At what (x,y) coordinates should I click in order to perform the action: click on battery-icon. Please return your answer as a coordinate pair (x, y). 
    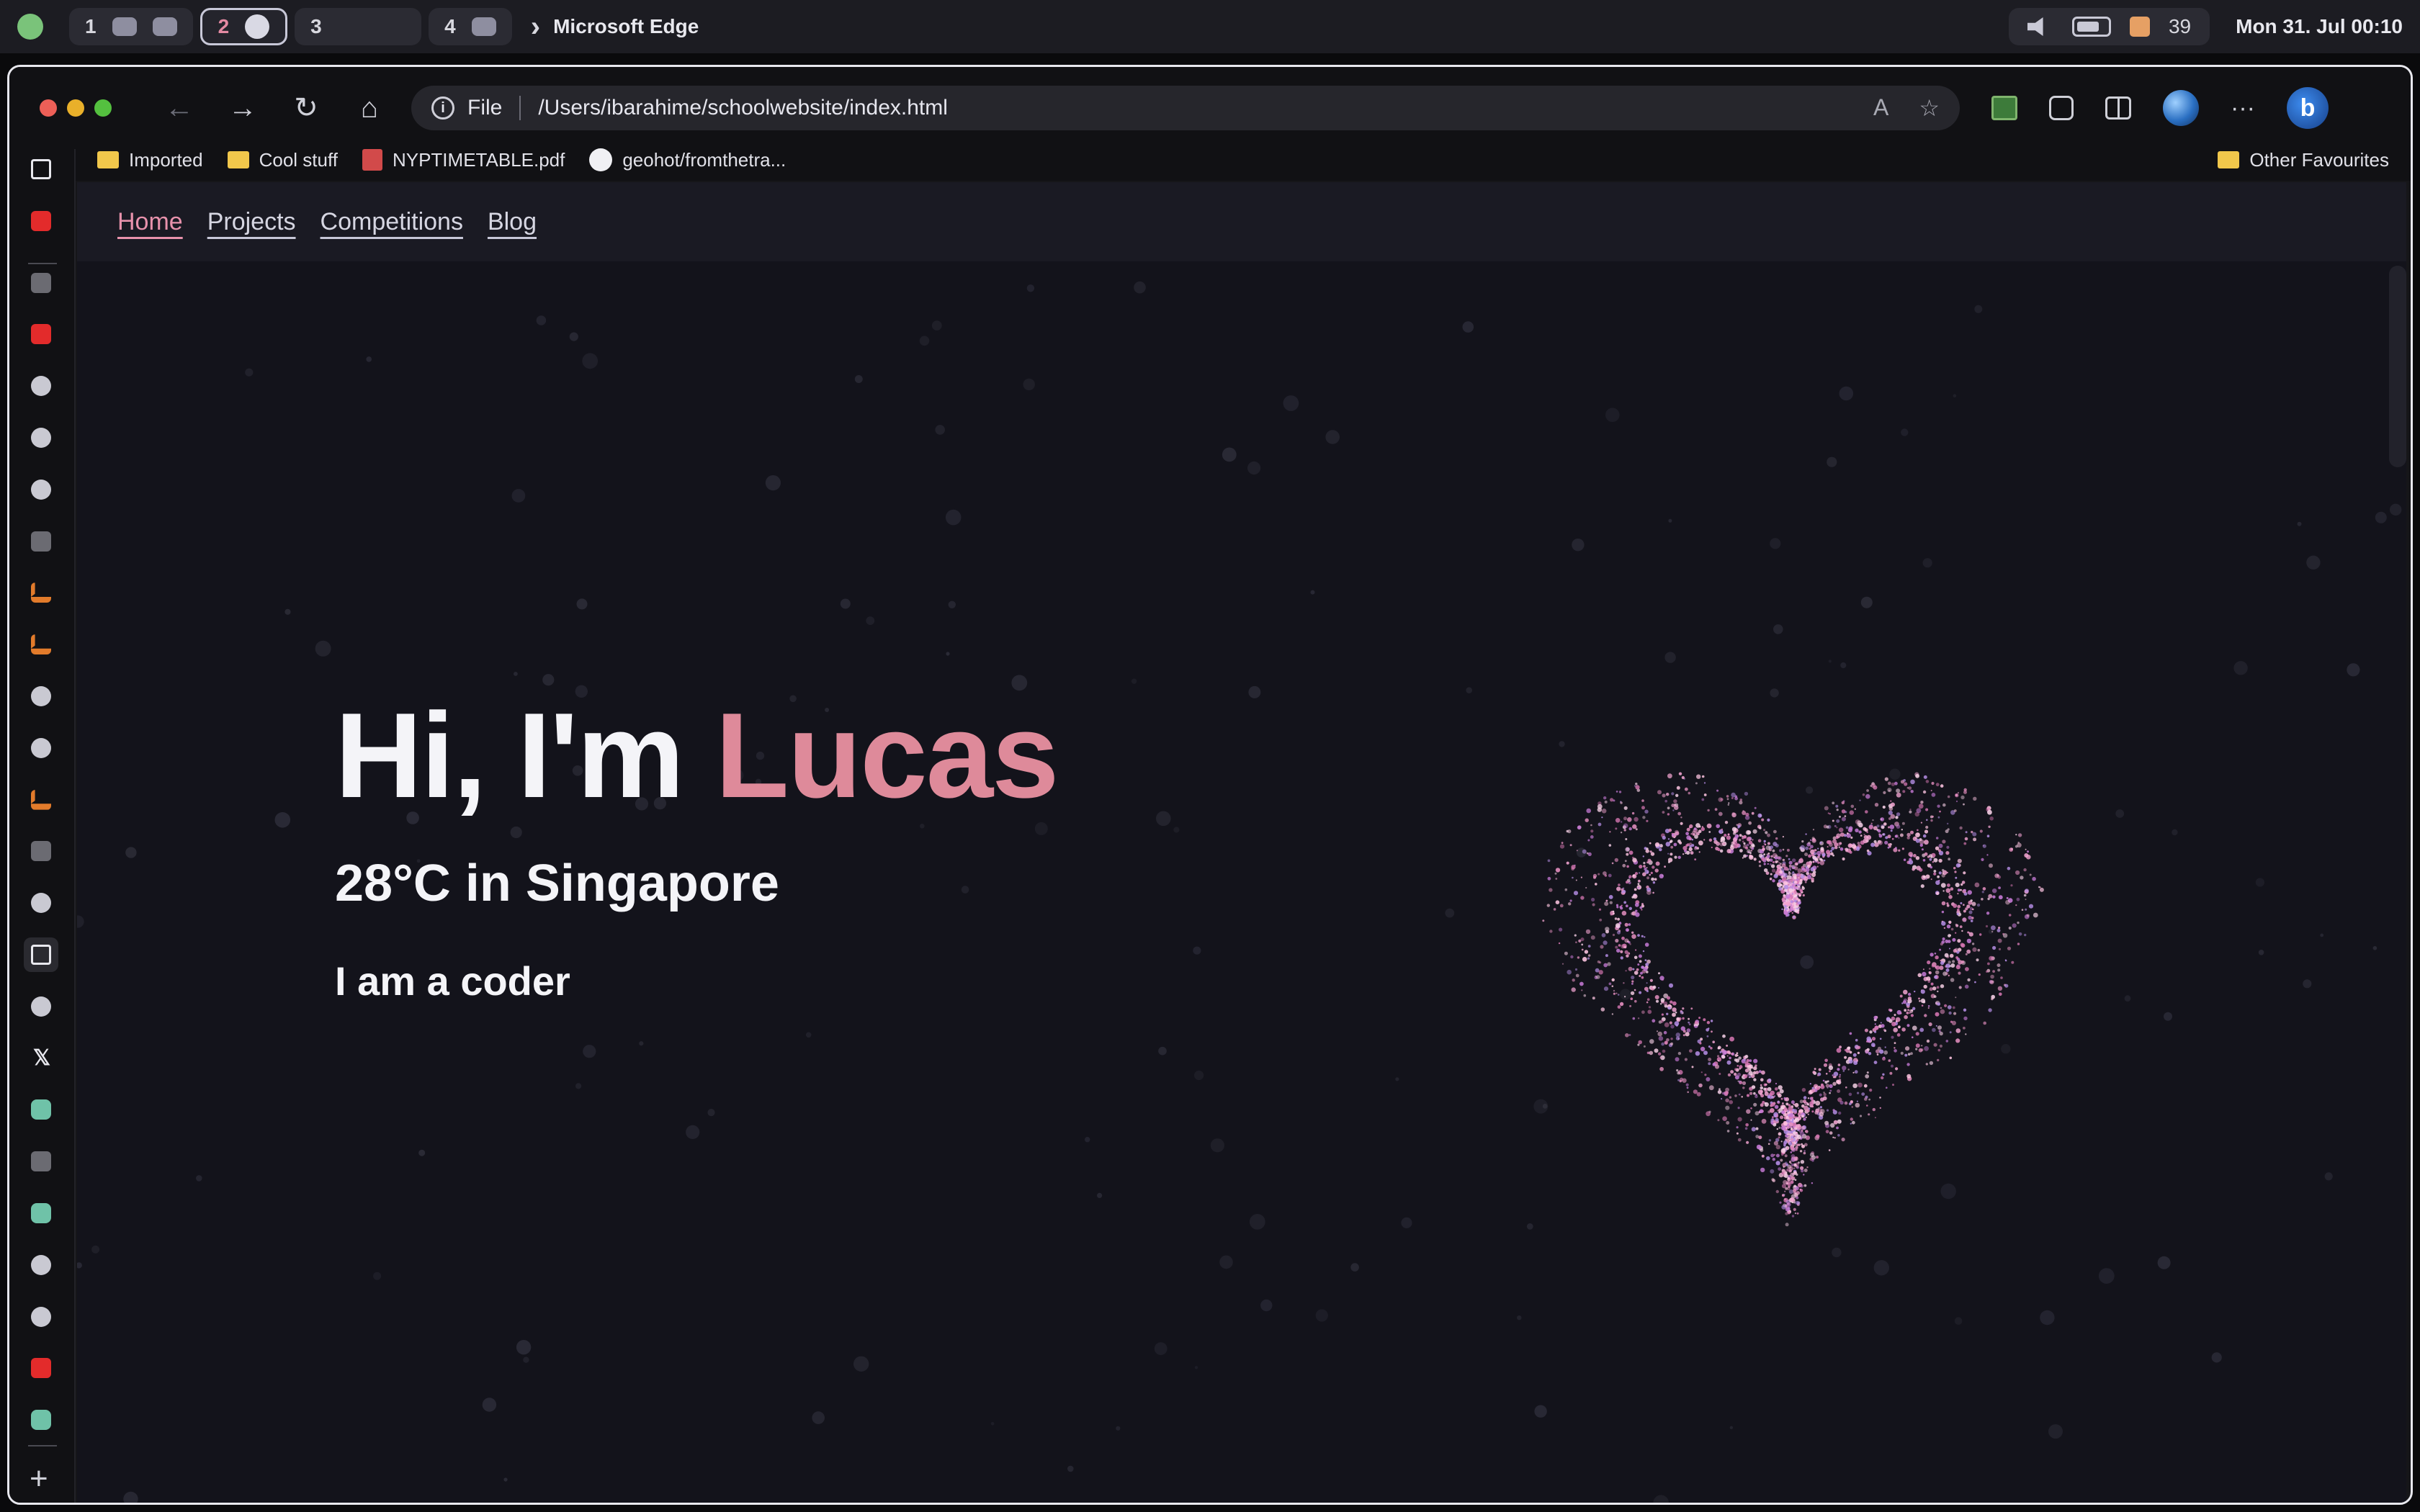
    Looking at the image, I should click on (2091, 27).